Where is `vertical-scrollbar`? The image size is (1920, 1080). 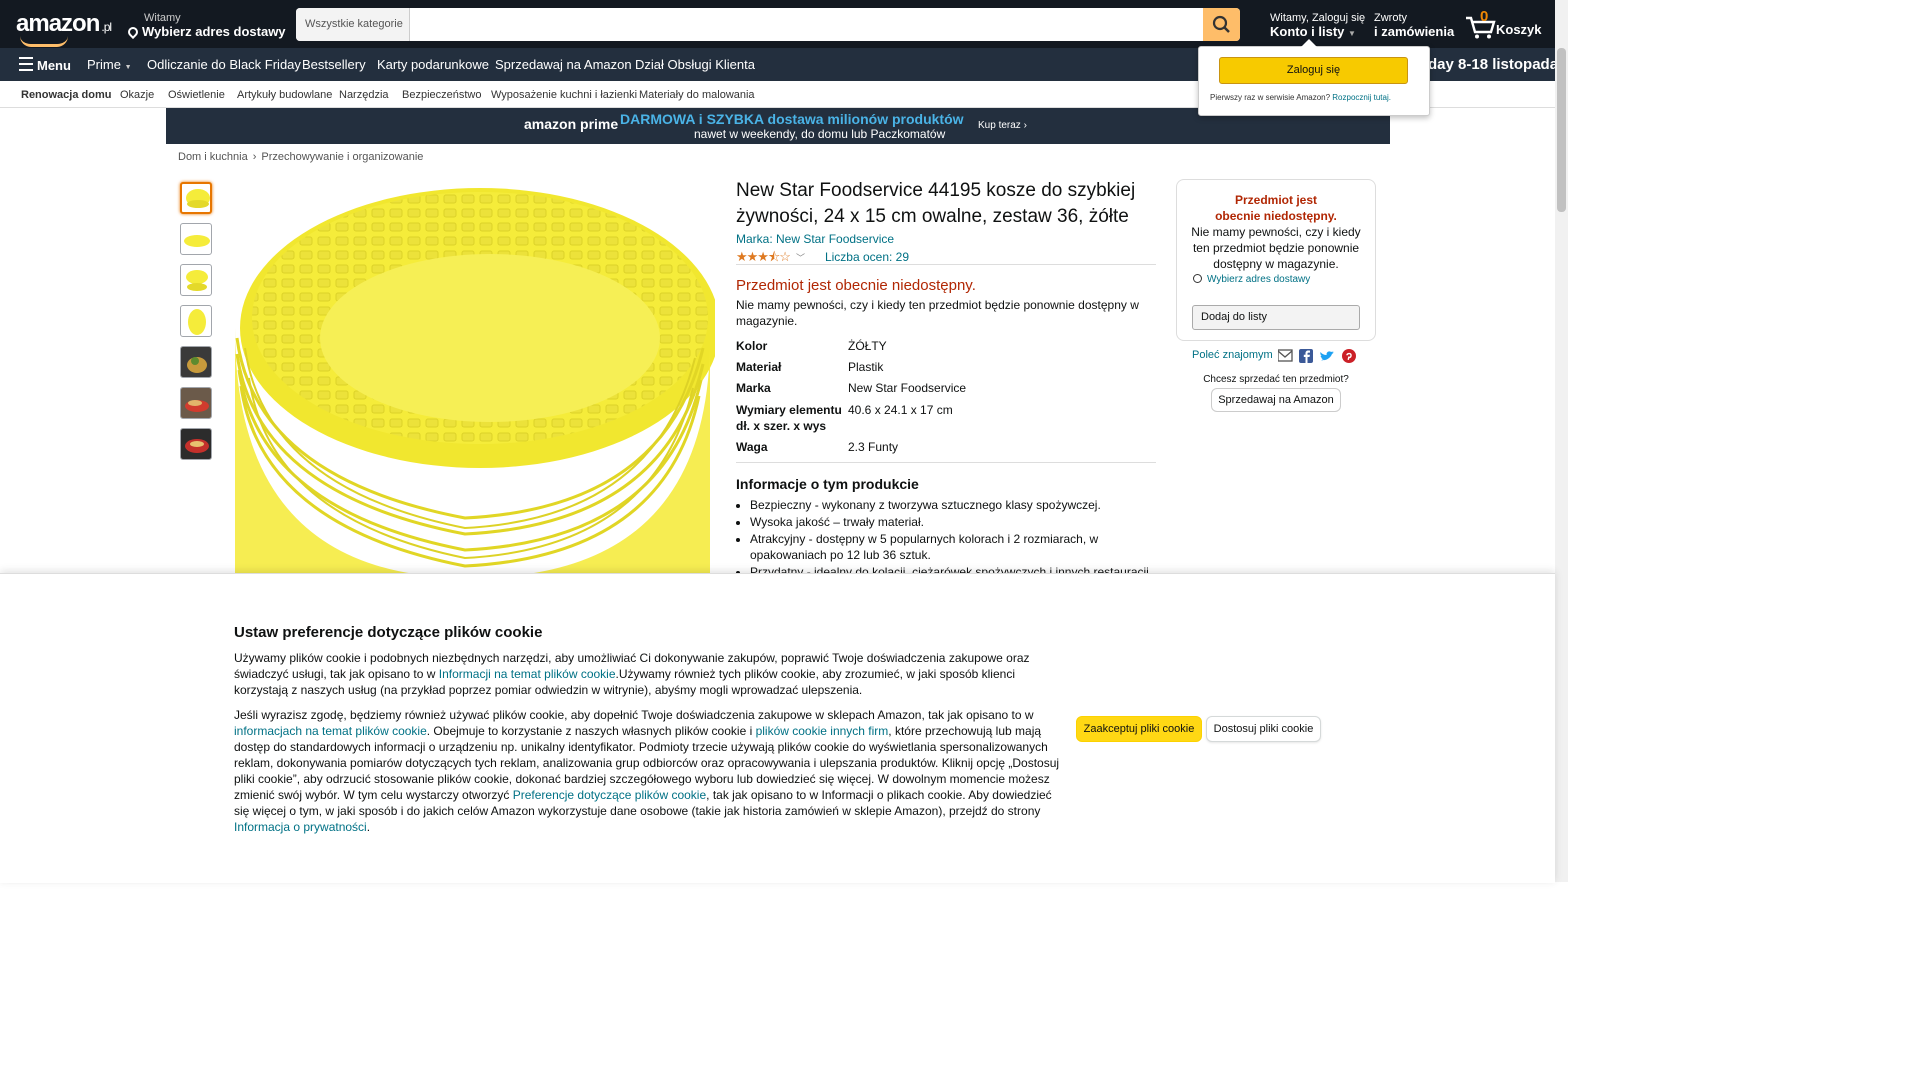 vertical-scrollbar is located at coordinates (1561, 441).